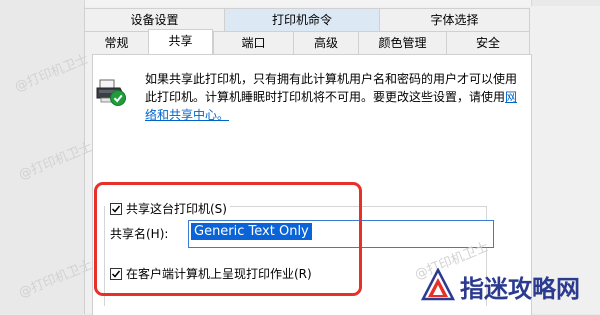  I want to click on watermark-2: @打印机卫士, so click(55, 161).